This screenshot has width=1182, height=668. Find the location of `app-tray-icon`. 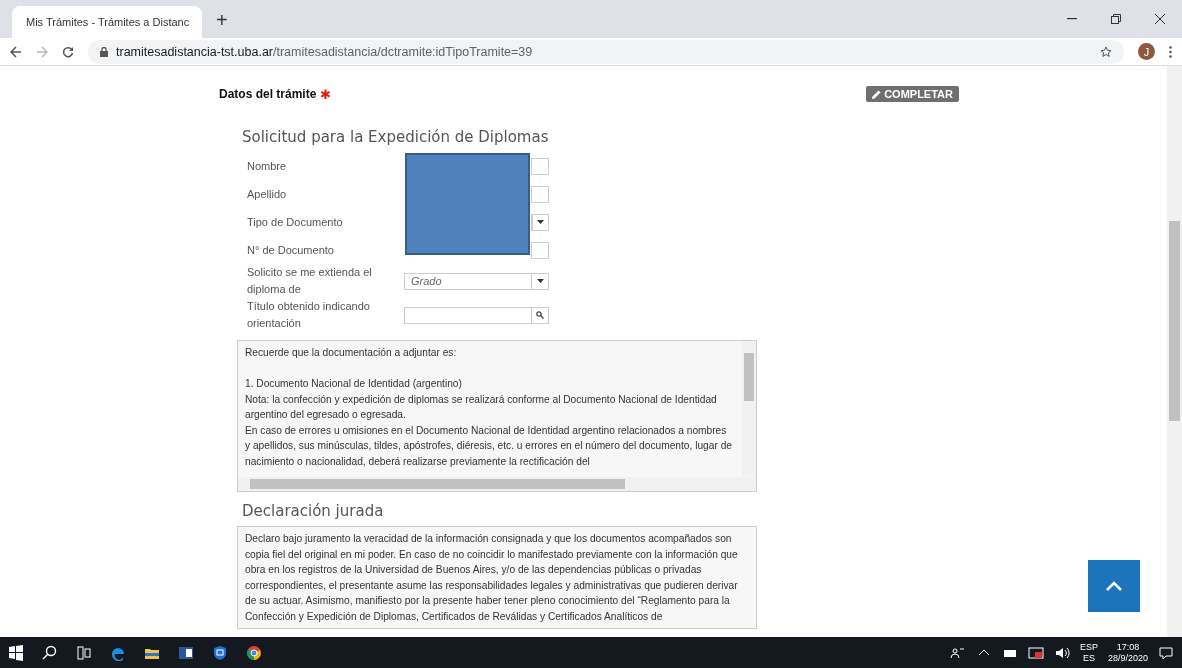

app-tray-icon is located at coordinates (1035, 653).